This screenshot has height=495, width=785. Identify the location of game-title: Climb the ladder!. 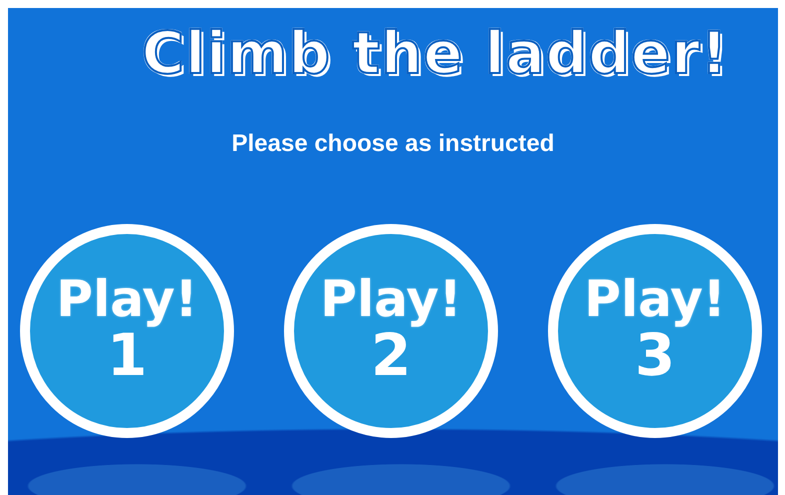
(435, 54).